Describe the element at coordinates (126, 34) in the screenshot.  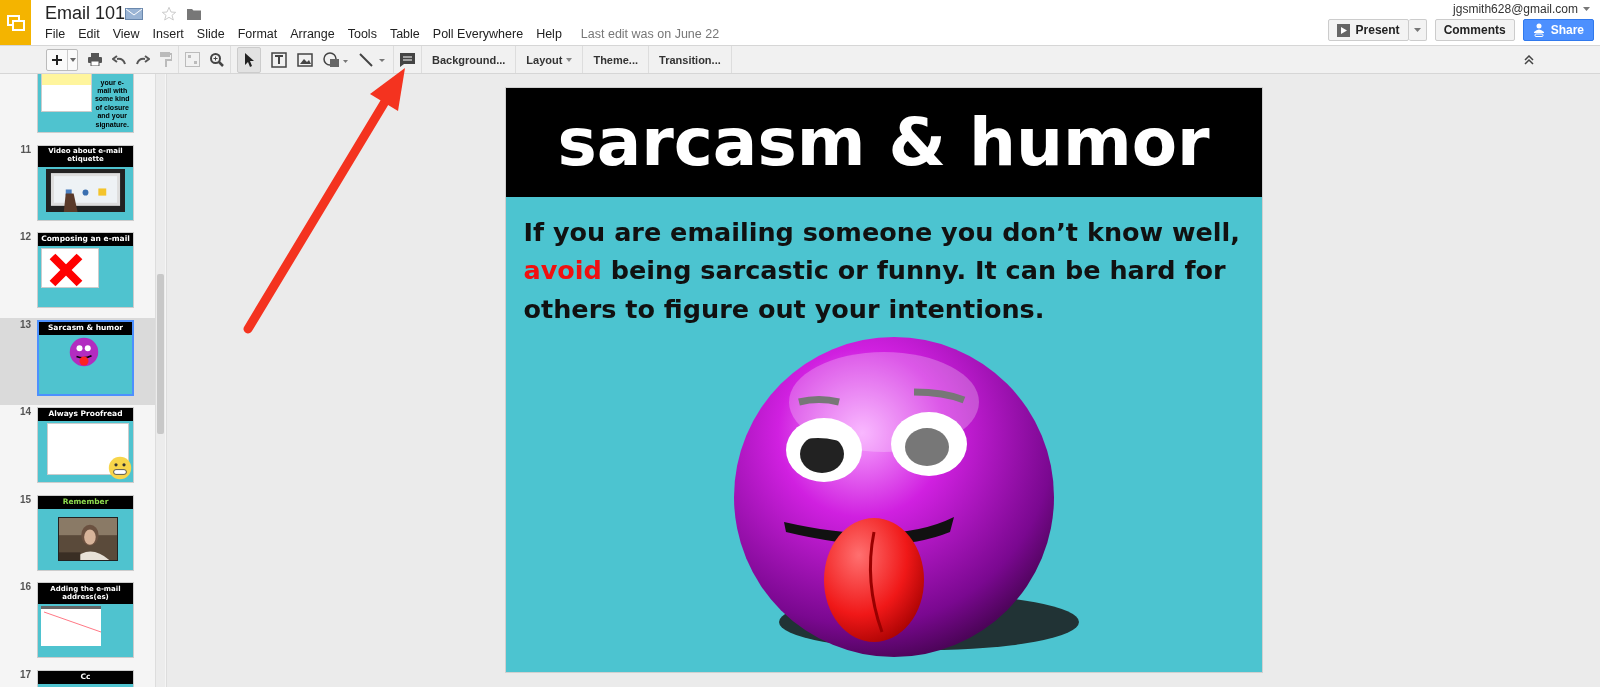
I see `menu-item: View` at that location.